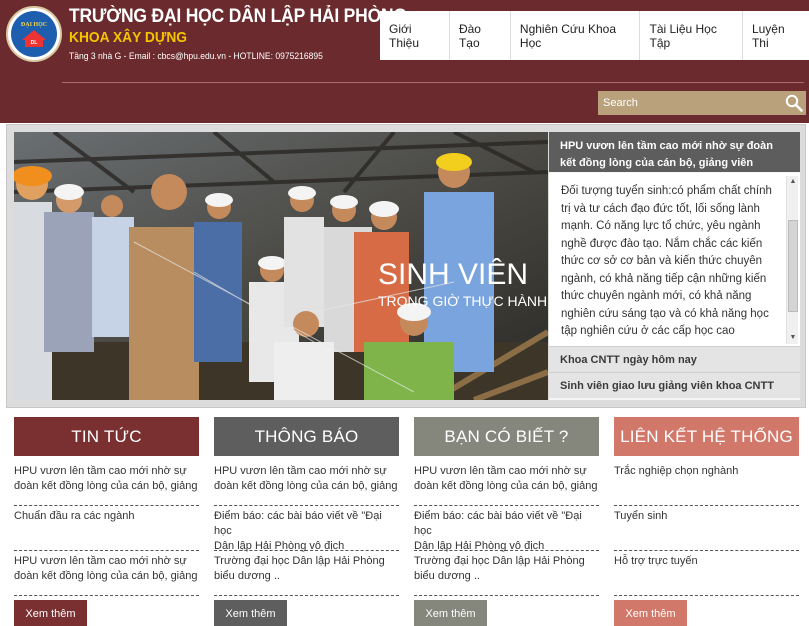 This screenshot has height=626, width=809. Describe the element at coordinates (674, 385) in the screenshot. I see `slider-news-item: Sinh viên giao lưu giảng viên khoa CNTT` at that location.